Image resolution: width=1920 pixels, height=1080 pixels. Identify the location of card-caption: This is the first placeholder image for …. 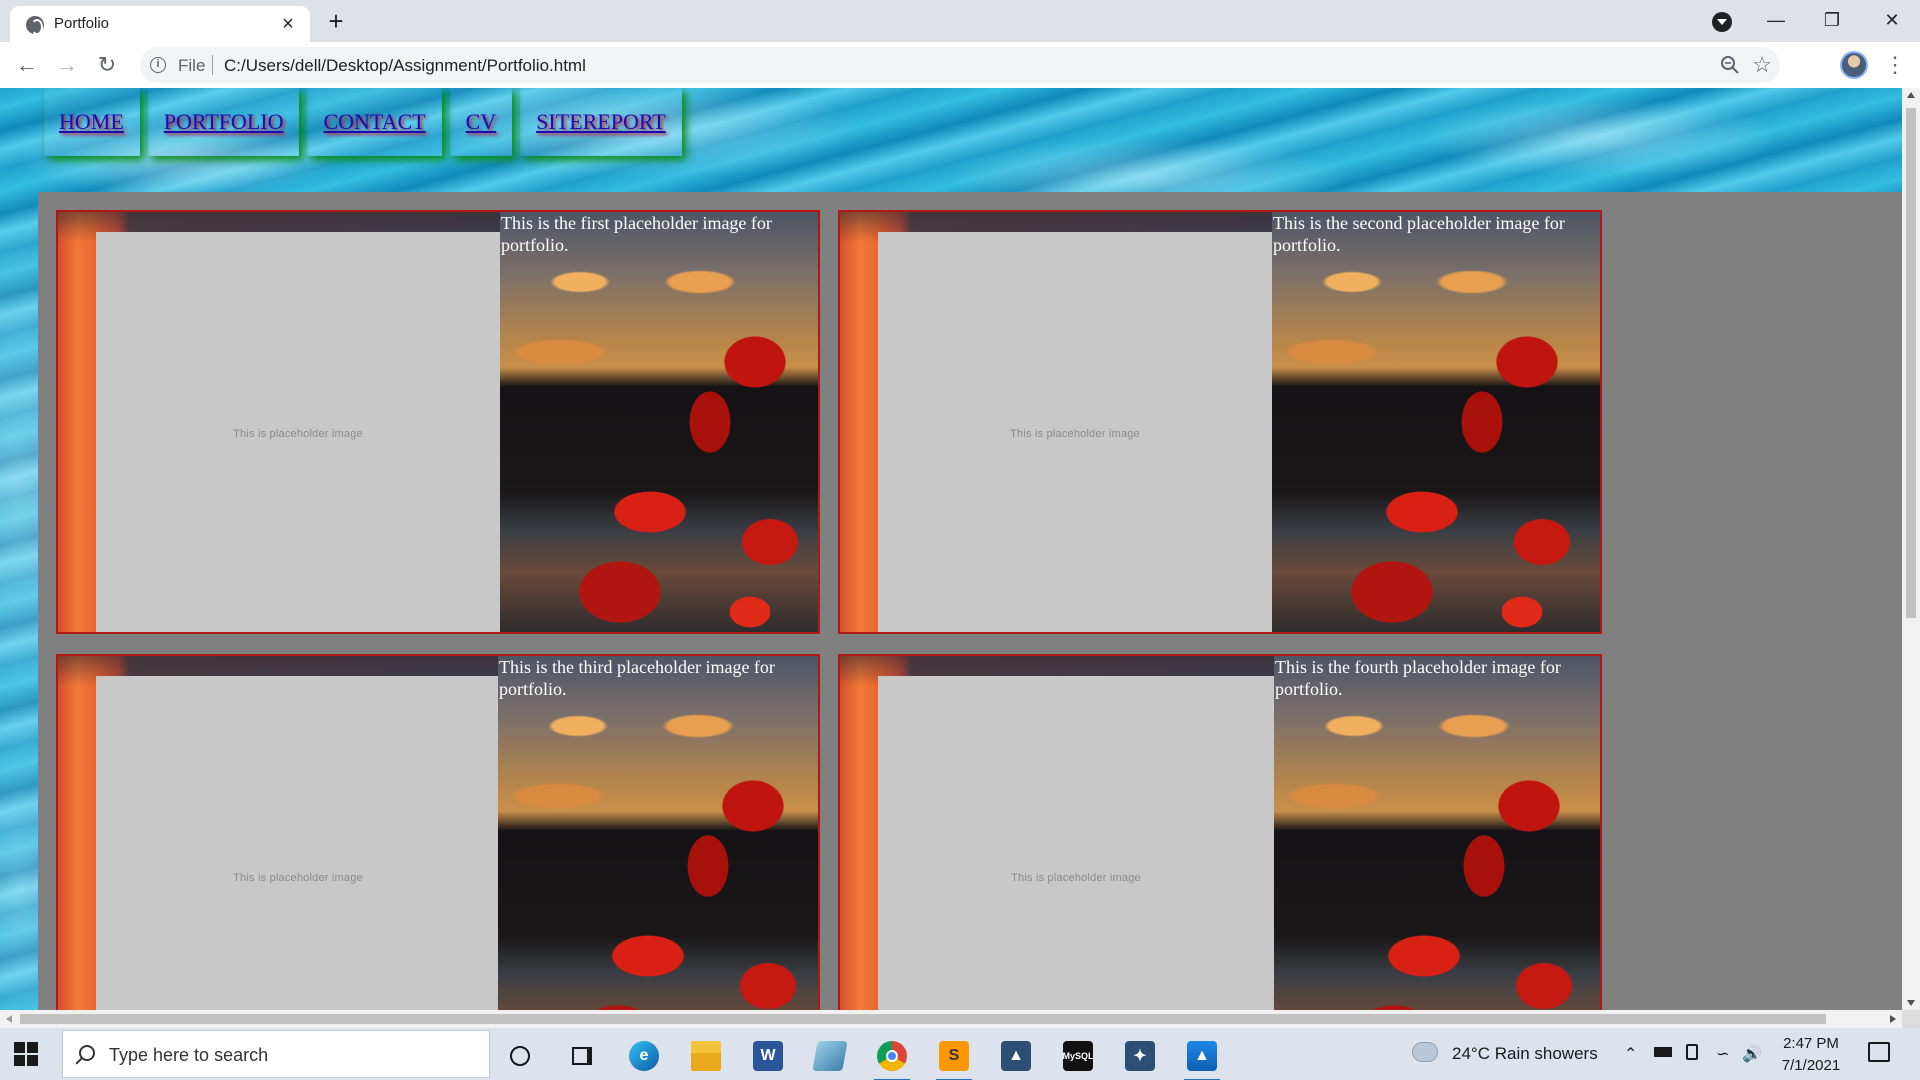
(636, 234).